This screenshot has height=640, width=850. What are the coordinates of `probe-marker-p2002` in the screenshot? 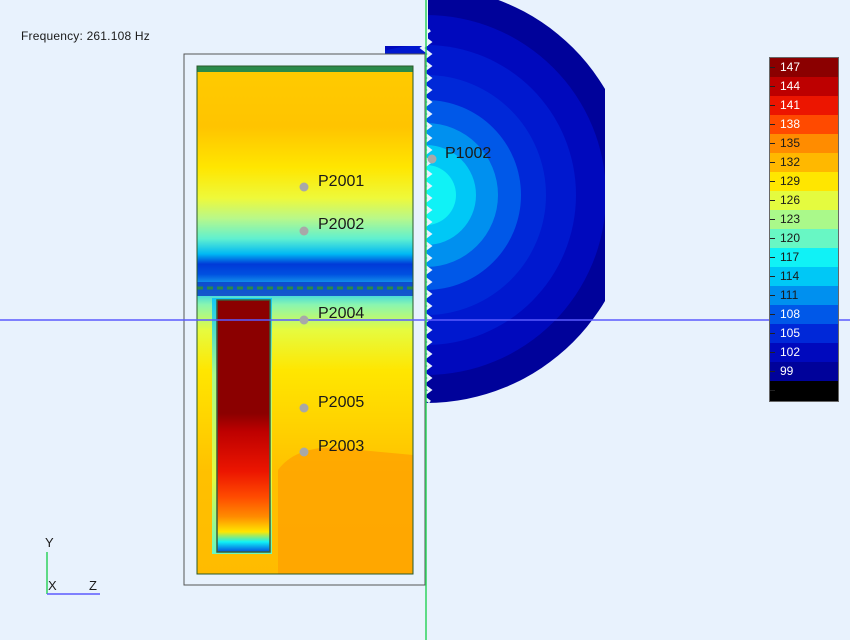 It's located at (304, 231).